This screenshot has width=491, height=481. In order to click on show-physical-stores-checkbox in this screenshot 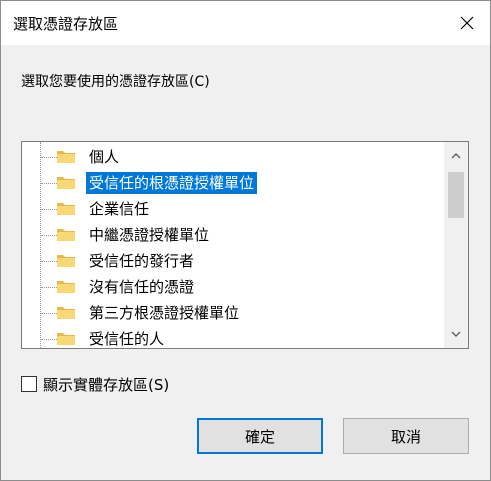, I will do `click(29, 384)`.